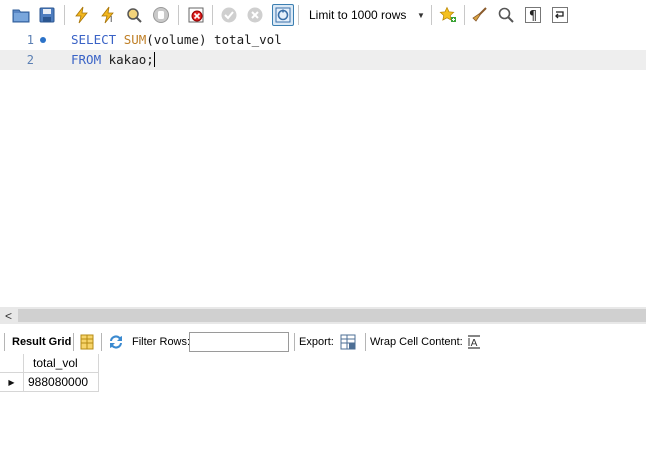 This screenshot has width=646, height=467. Describe the element at coordinates (61, 363) in the screenshot. I see `column-header-total-vol: total_vol` at that location.